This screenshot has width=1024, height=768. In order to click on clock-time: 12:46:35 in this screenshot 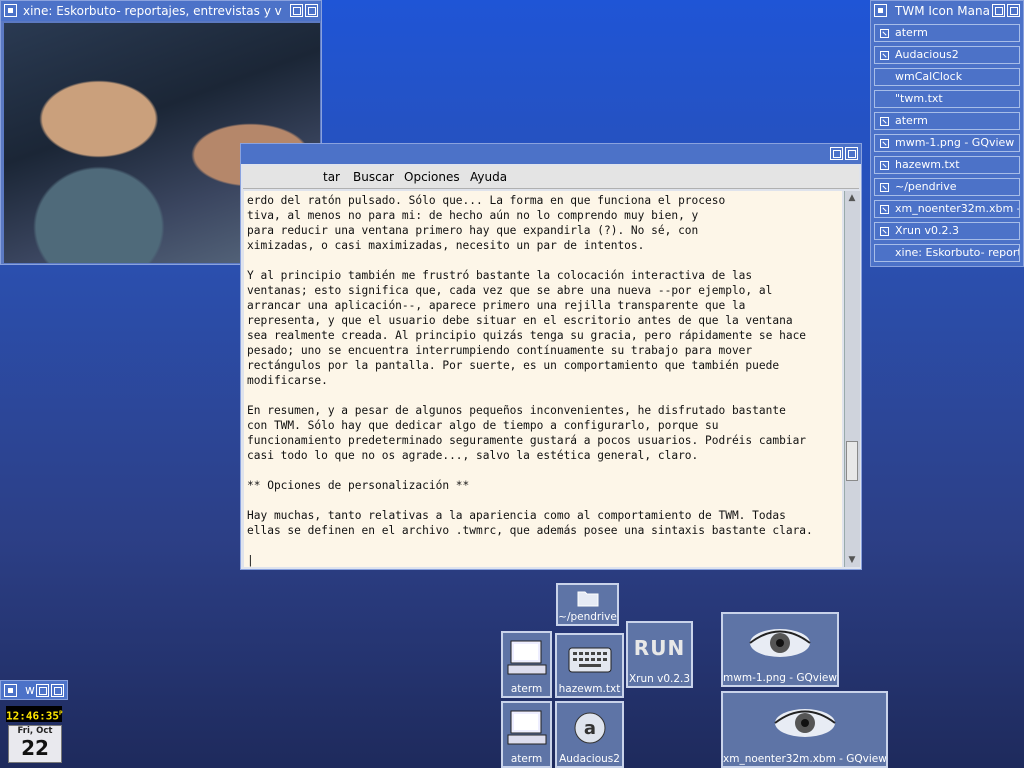, I will do `click(32, 716)`.